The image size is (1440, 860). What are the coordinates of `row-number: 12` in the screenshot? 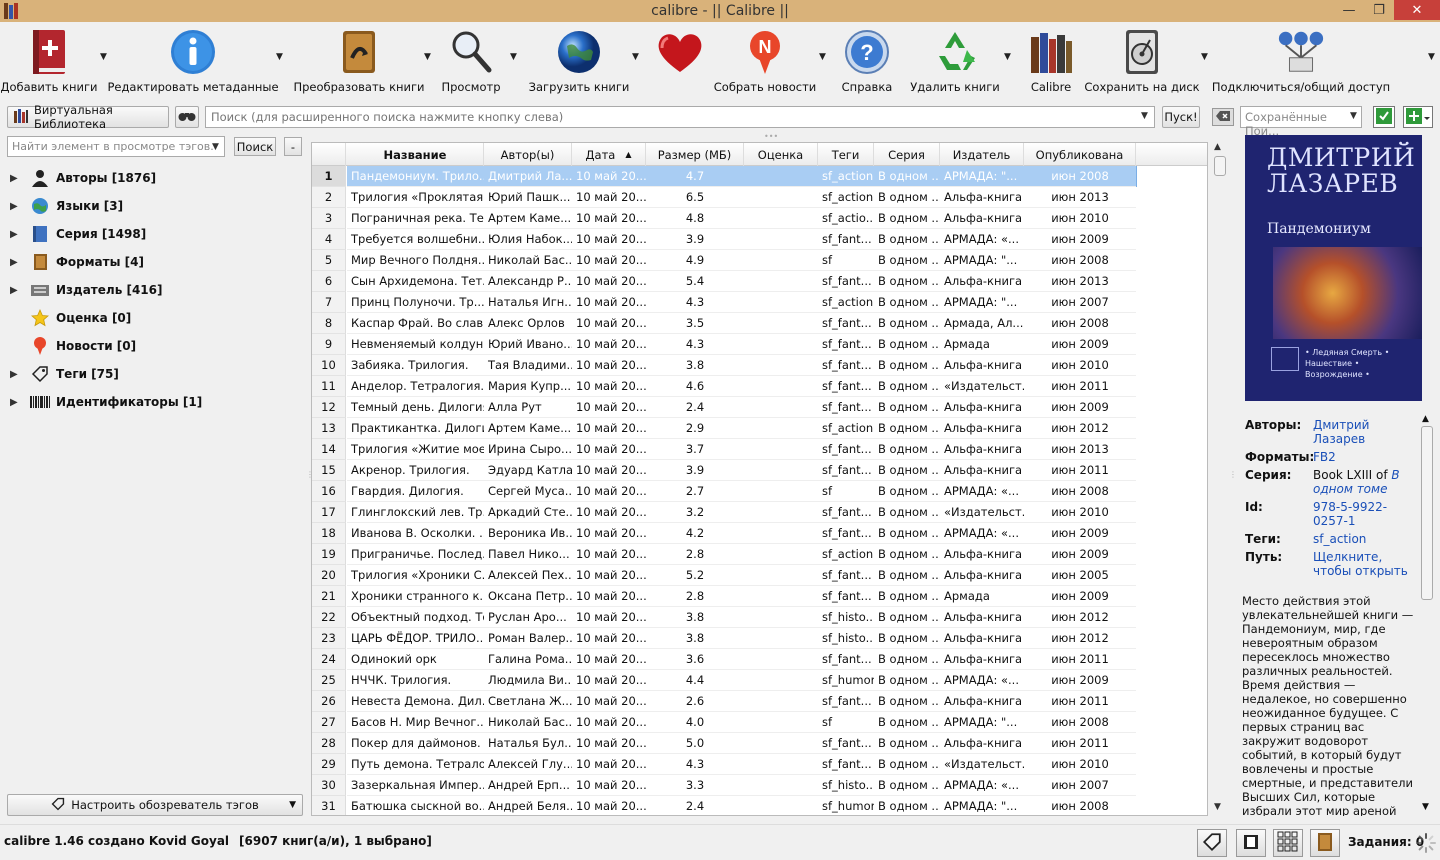 It's located at (329, 407).